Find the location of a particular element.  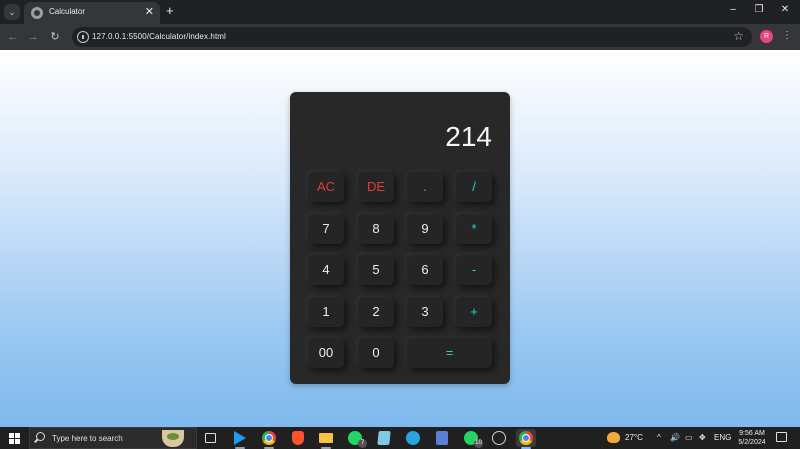

nine-button: 9 is located at coordinates (425, 229).